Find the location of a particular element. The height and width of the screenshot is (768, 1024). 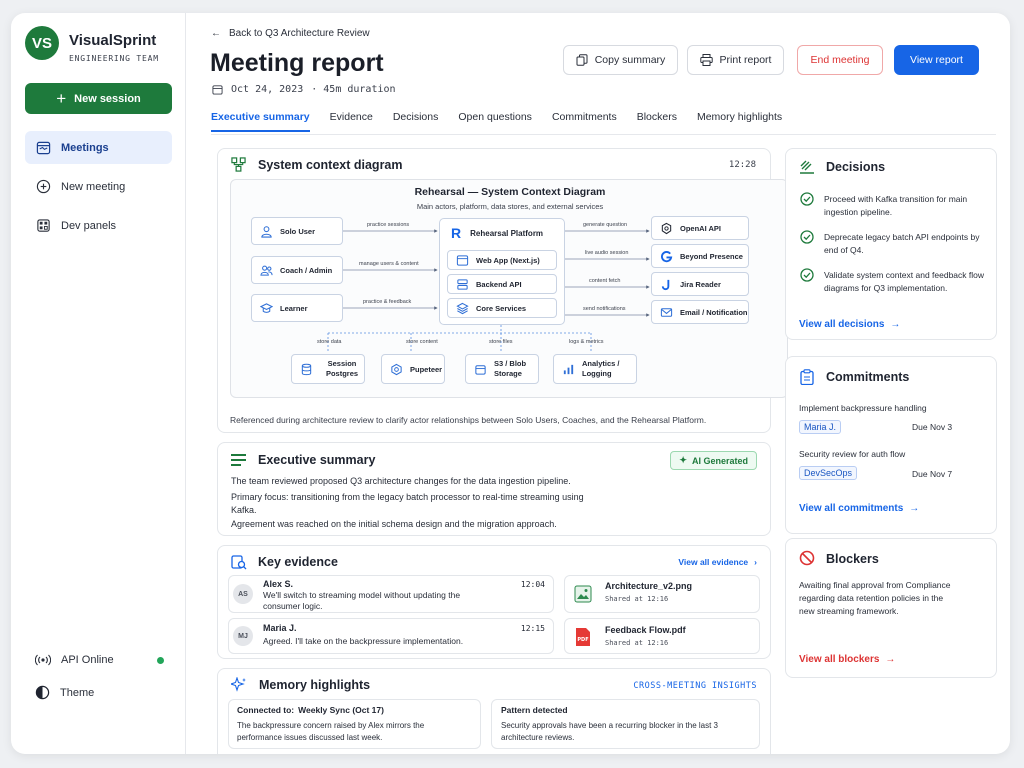

sidebar-item-label: Dev panels is located at coordinates (89, 225).